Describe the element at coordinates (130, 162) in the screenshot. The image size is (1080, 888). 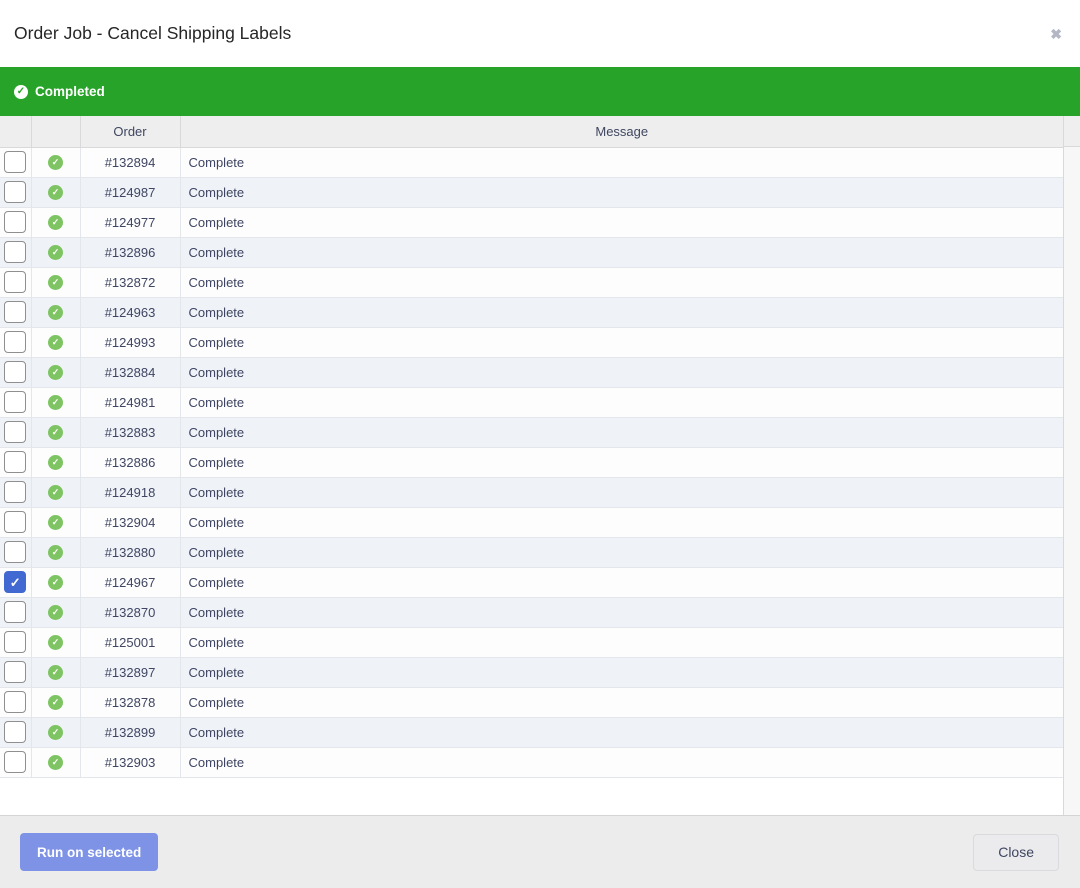
I see `order-number-cell: #132894` at that location.